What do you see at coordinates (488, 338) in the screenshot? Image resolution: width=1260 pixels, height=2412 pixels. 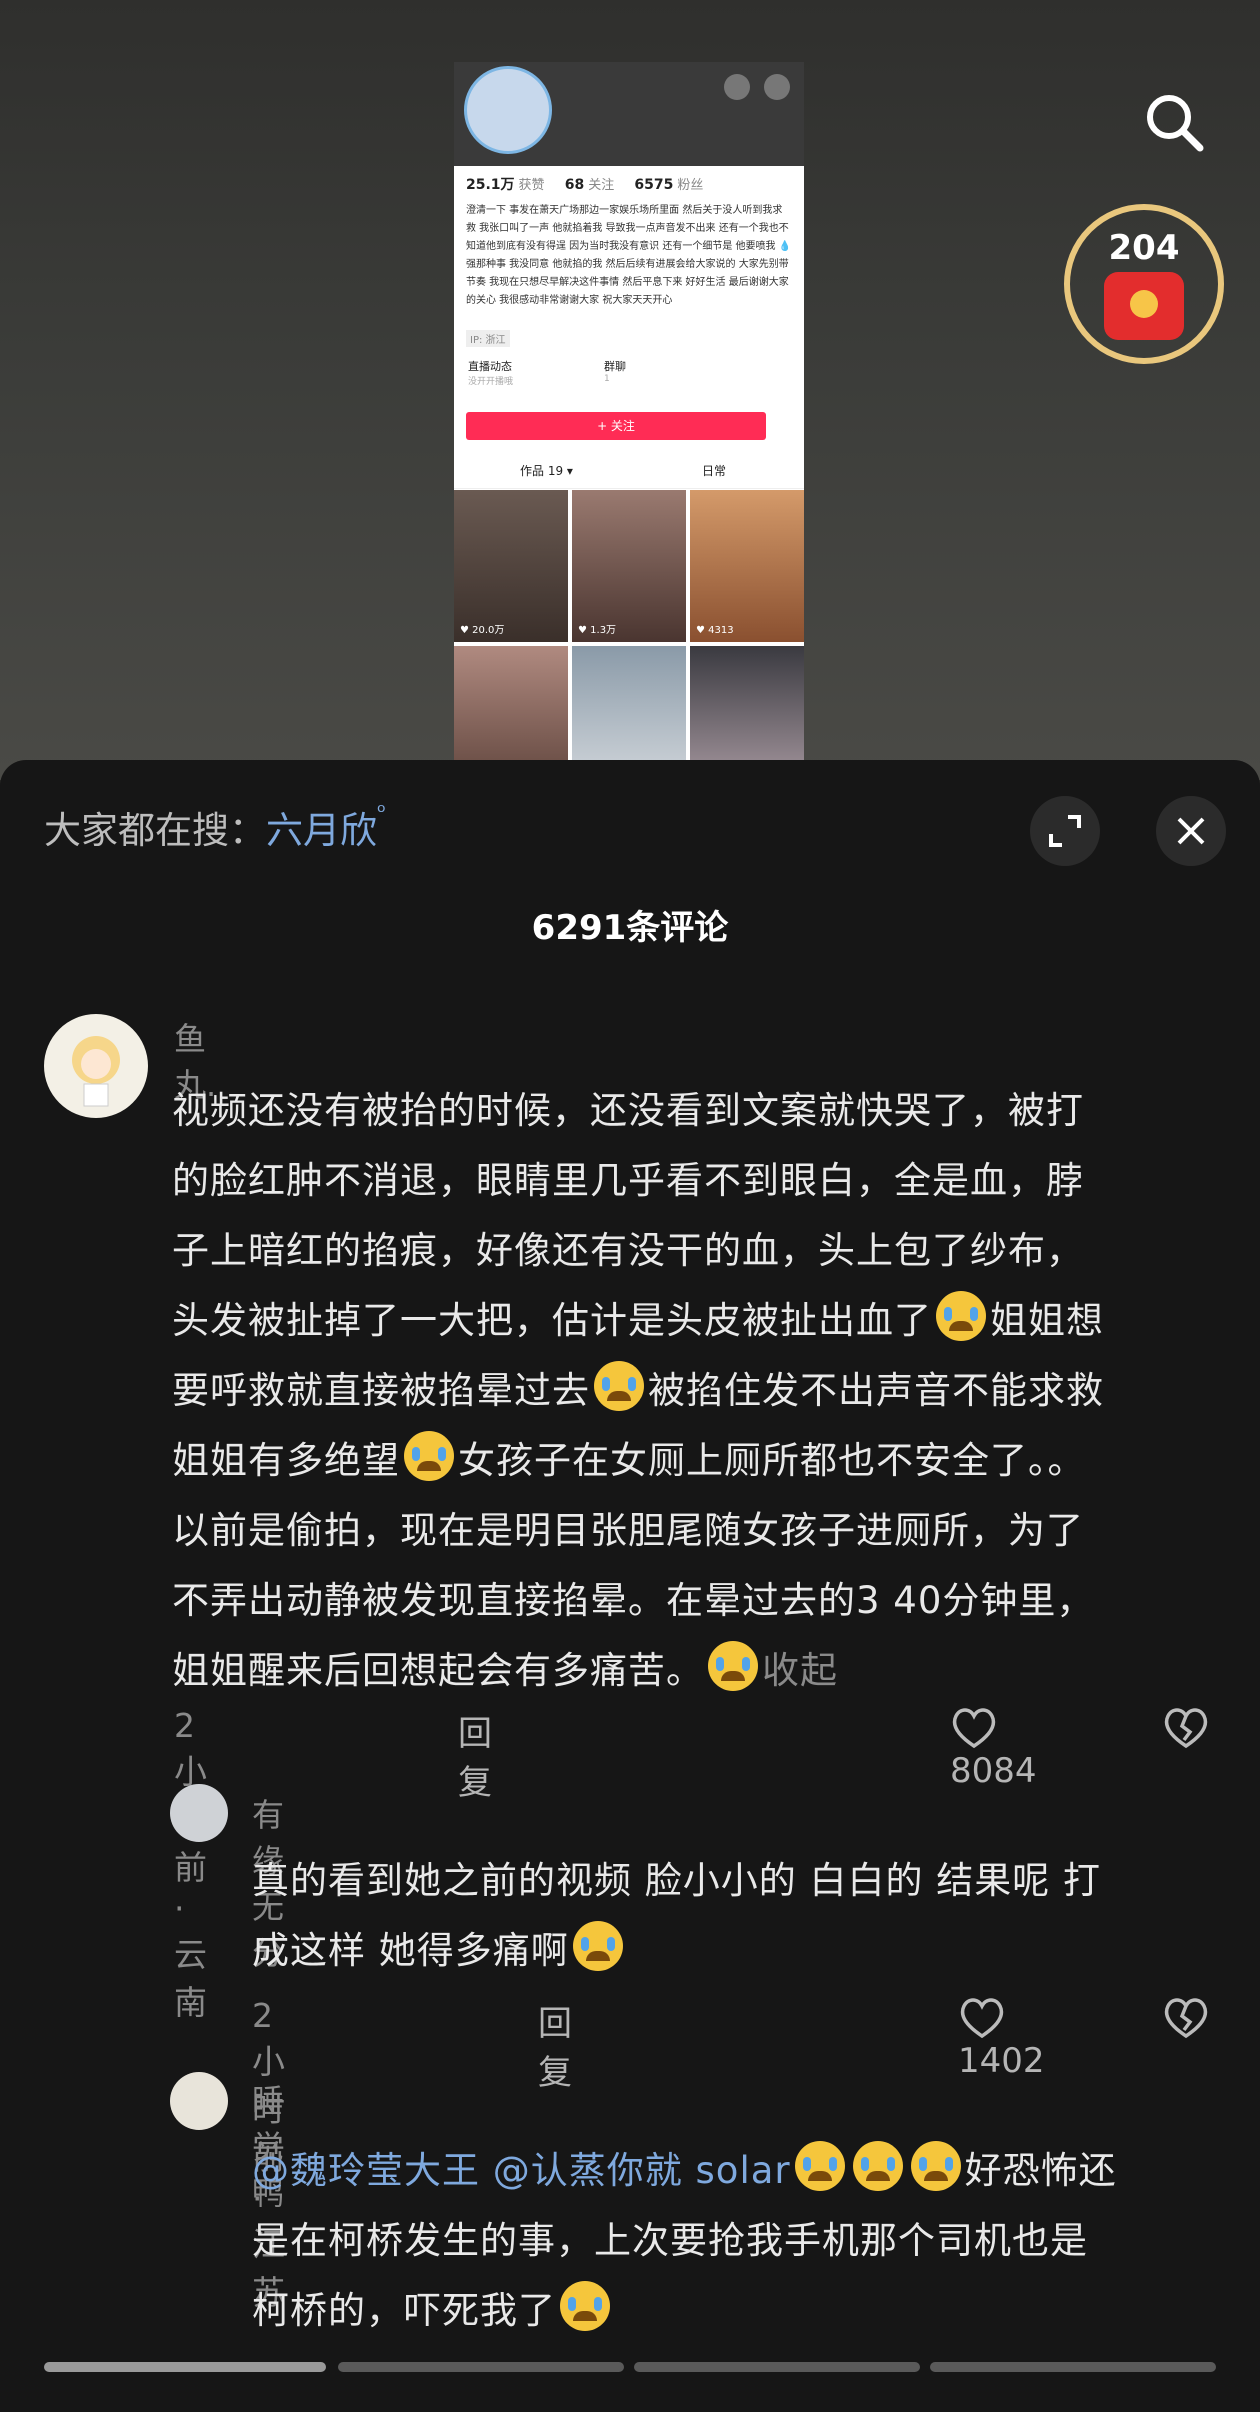 I see `profile-location: IP: 浙江` at bounding box center [488, 338].